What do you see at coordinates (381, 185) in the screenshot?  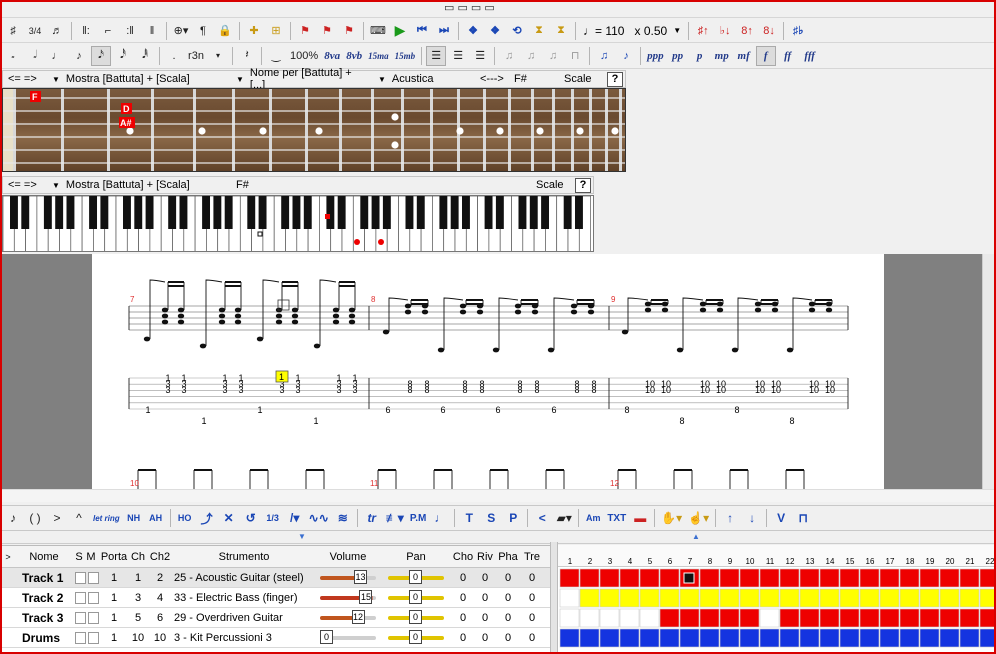 I see `piano-key: F#` at bounding box center [381, 185].